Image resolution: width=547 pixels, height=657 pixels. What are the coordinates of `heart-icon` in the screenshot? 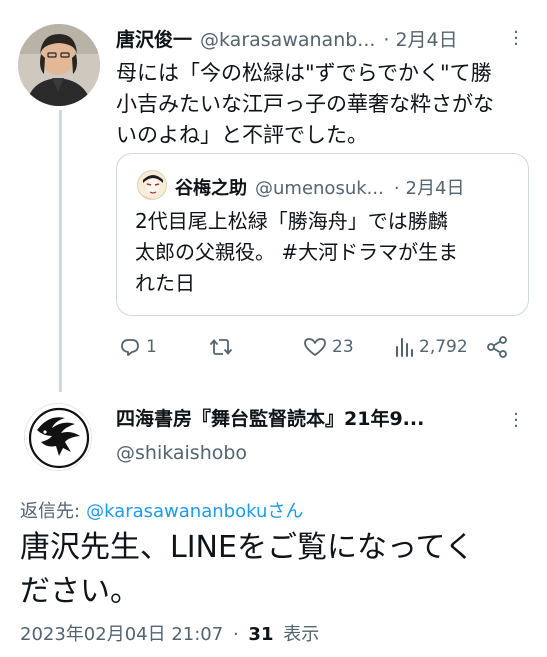 It's located at (315, 347).